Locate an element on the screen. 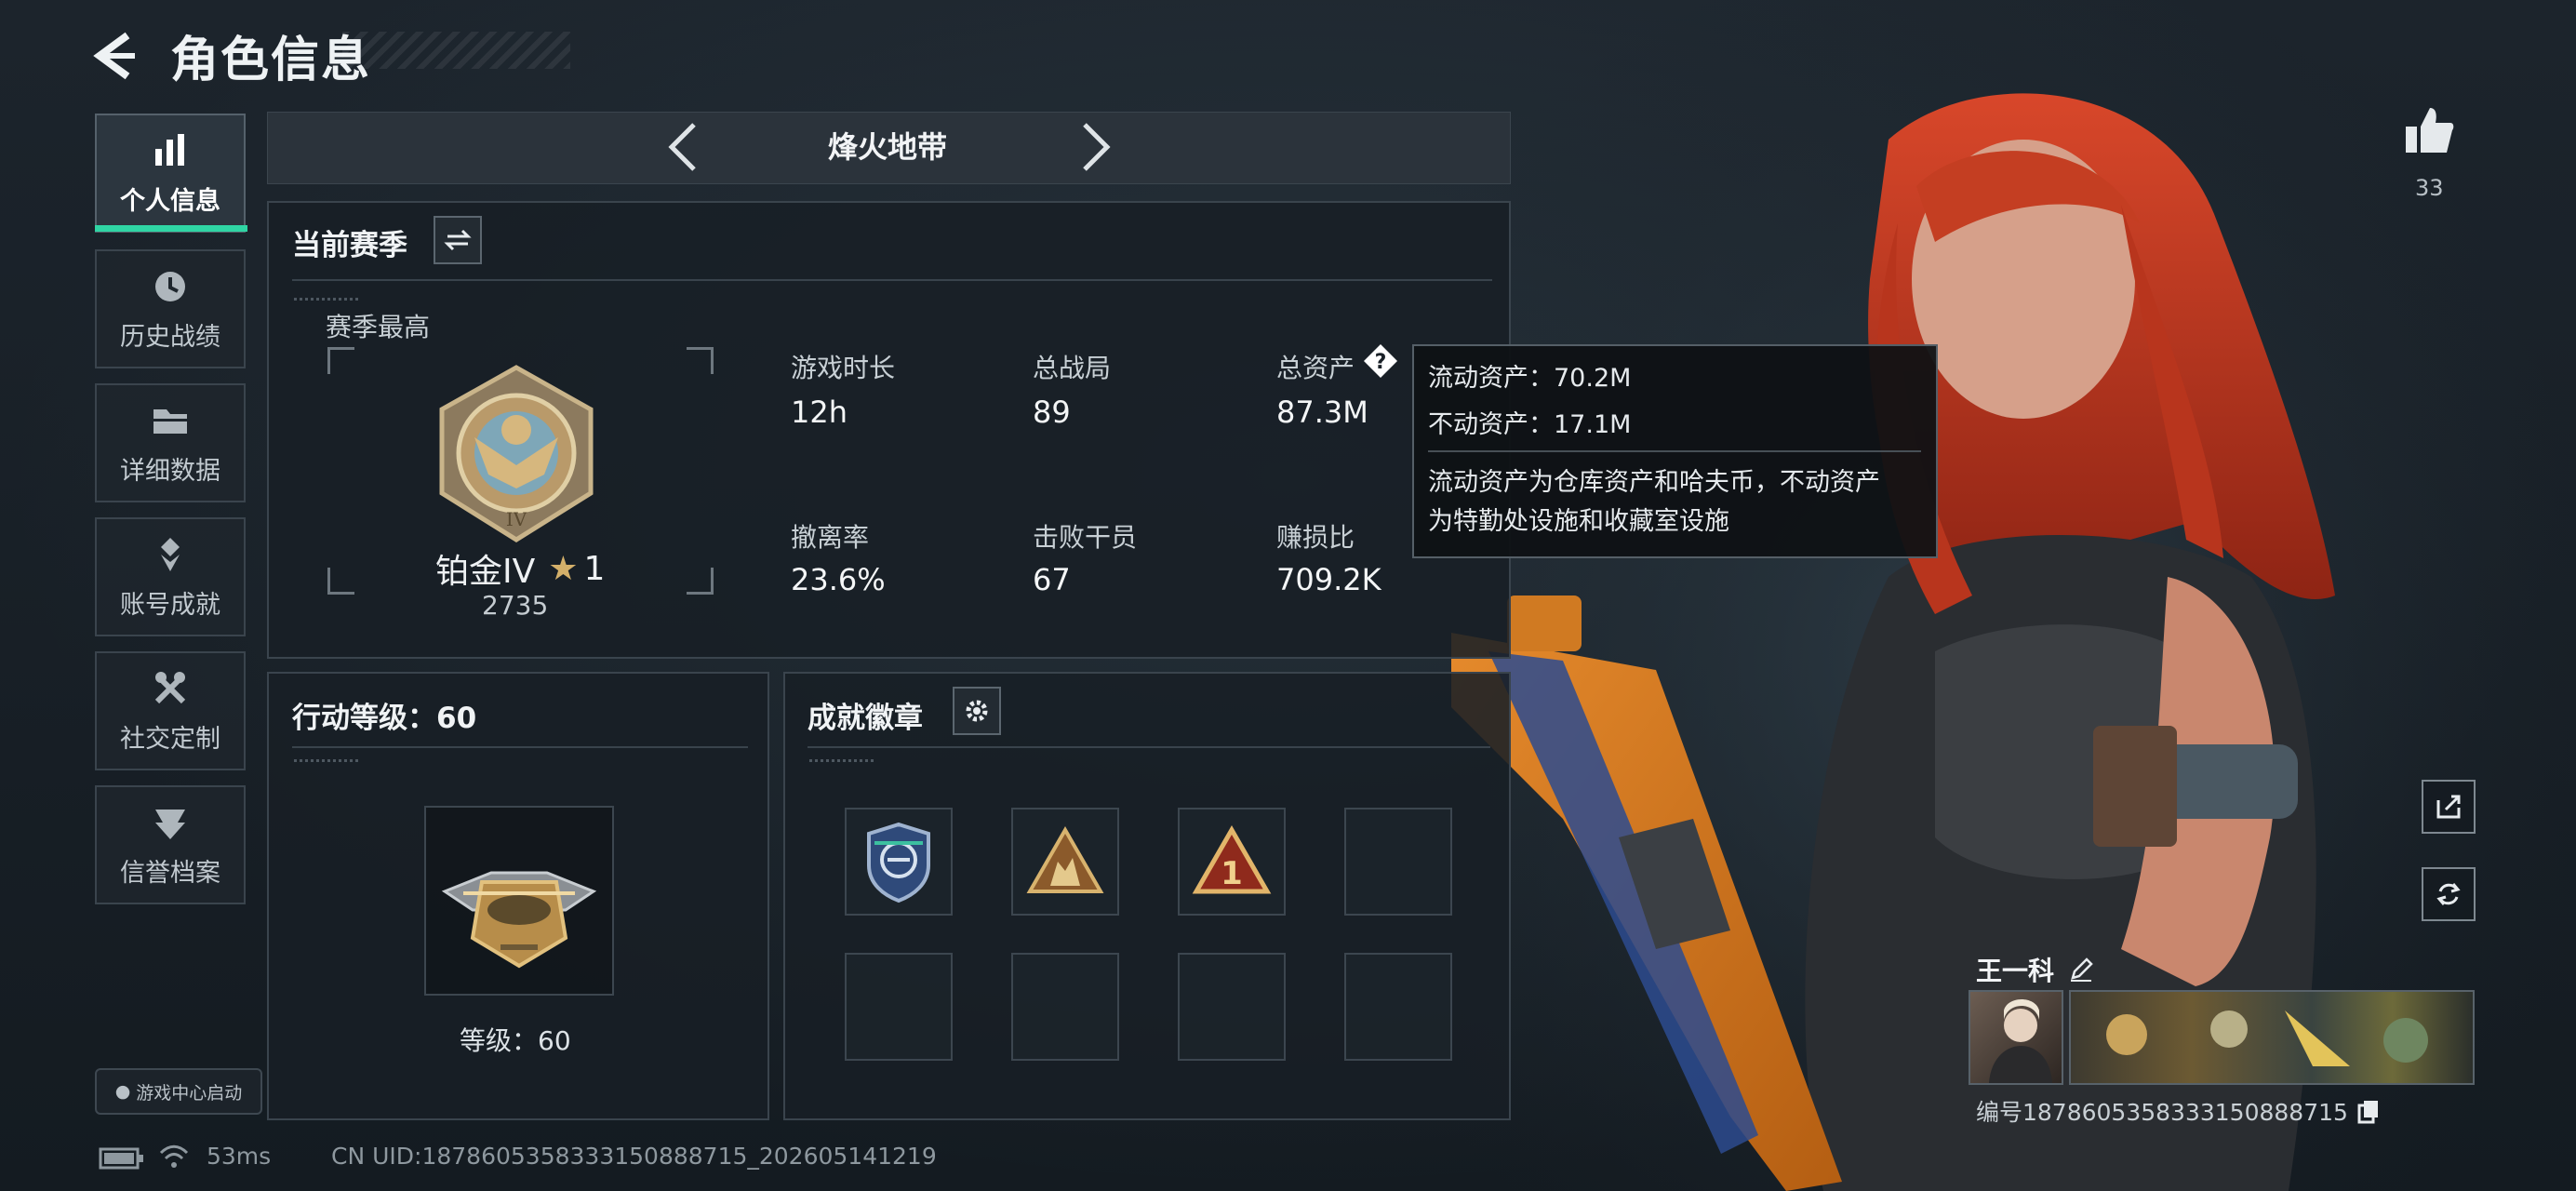  qq-icon: ● is located at coordinates (122, 1091).